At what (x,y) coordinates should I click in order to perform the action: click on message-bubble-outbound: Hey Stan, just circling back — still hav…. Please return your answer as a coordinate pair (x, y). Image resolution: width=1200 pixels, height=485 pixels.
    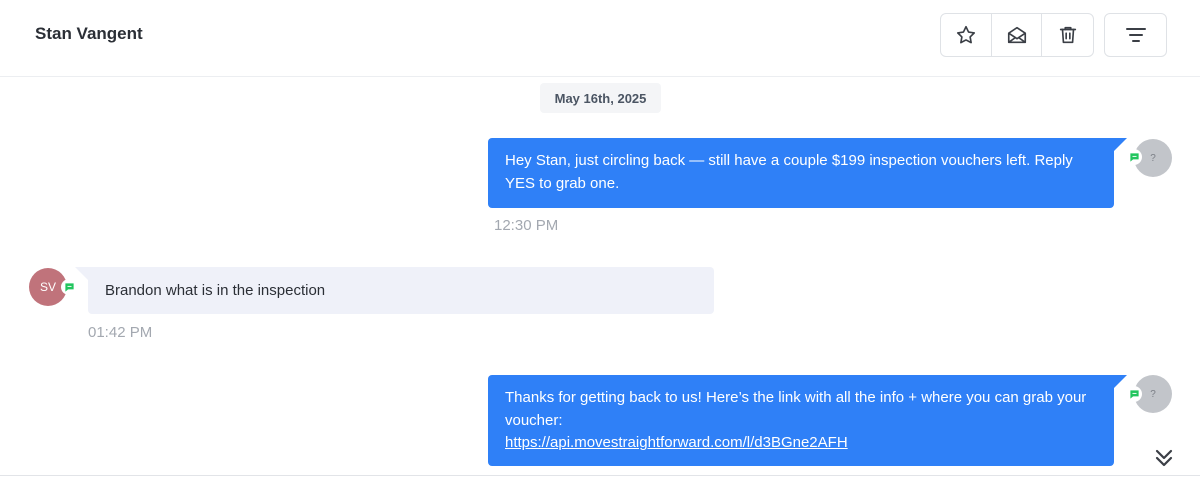
    Looking at the image, I should click on (807, 173).